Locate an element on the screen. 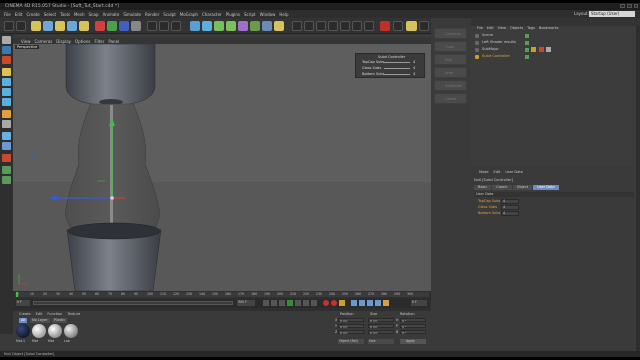  hud-row-glass: Glass Subs 4 is located at coordinates (390, 68).